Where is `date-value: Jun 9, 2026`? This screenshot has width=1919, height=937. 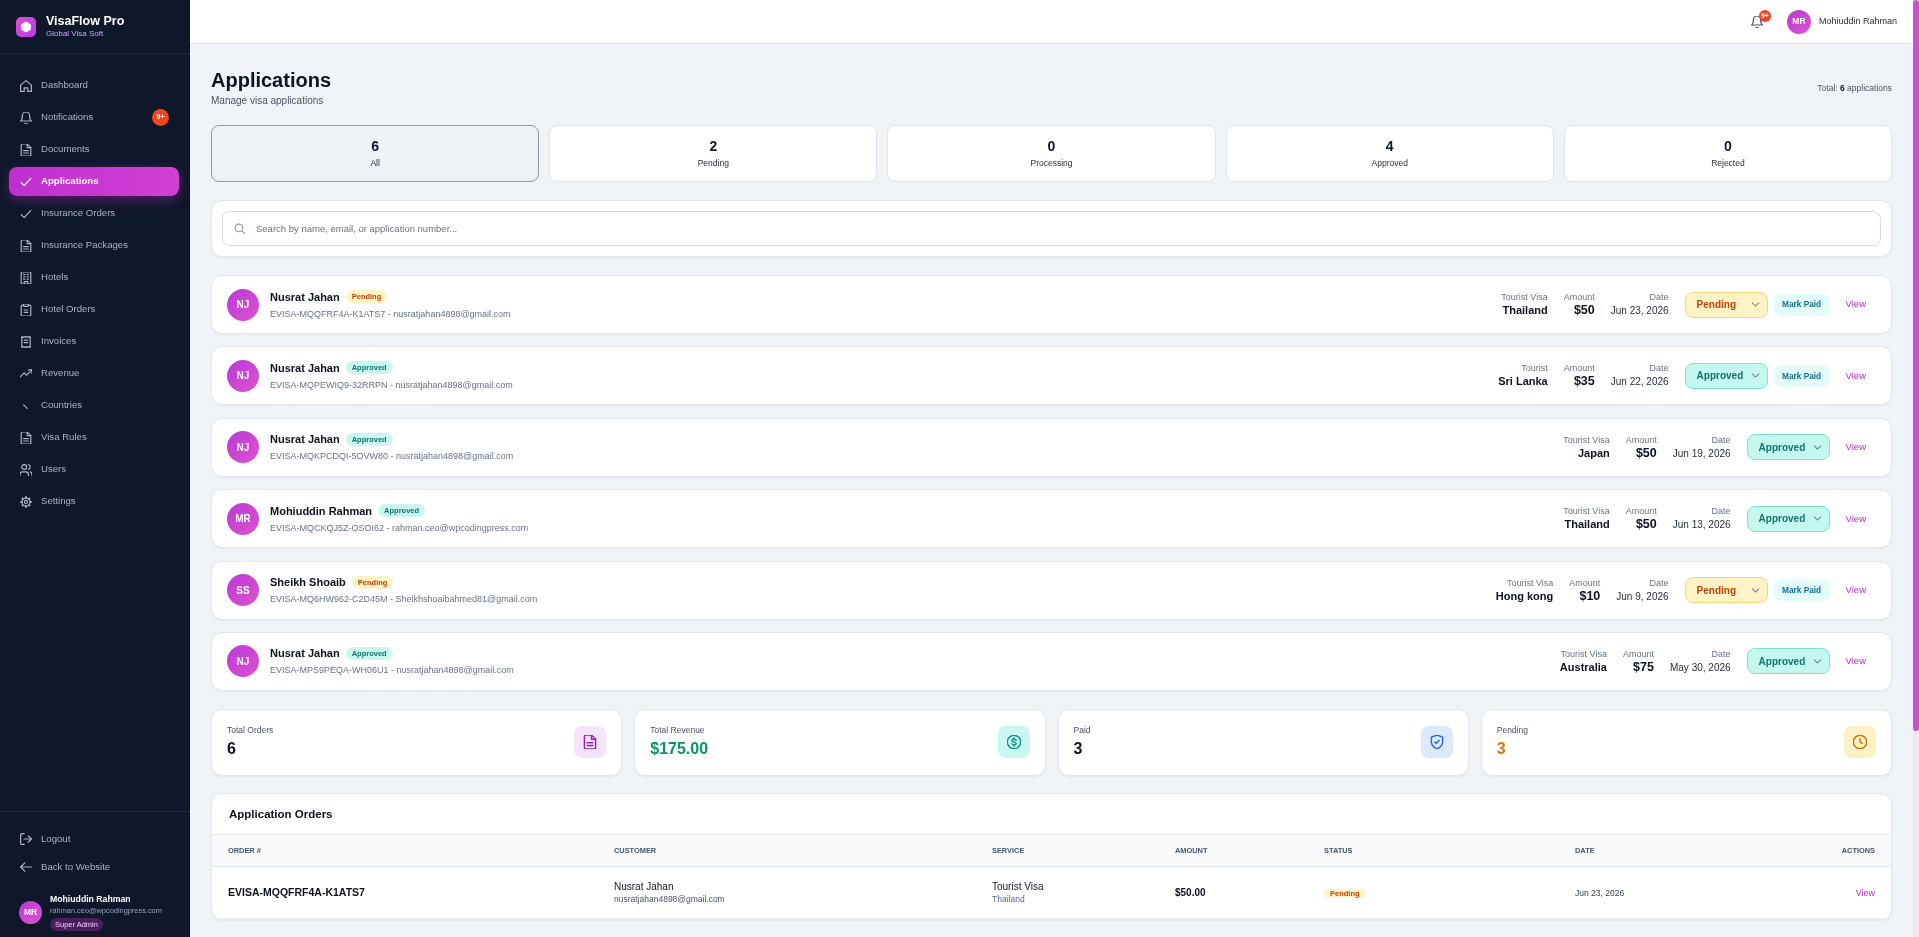
date-value: Jun 9, 2026 is located at coordinates (1642, 596).